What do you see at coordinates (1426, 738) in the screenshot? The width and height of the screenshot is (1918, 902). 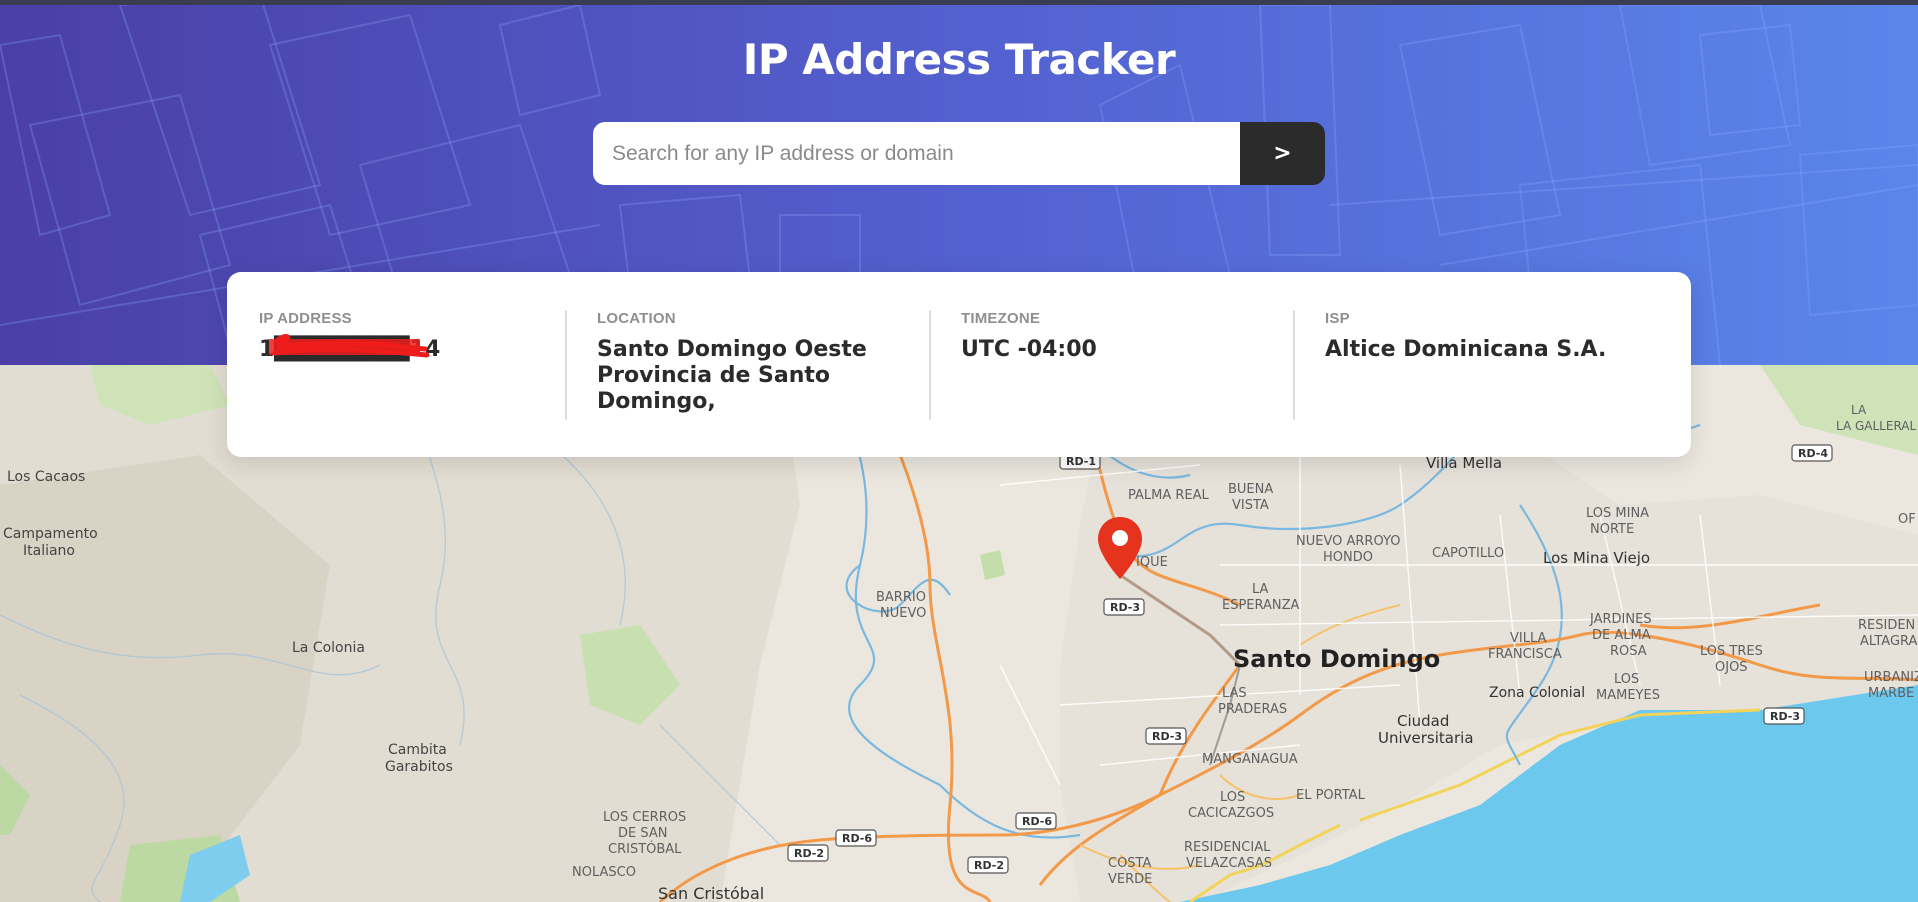 I see `map-label-universitaria: Universitaria` at bounding box center [1426, 738].